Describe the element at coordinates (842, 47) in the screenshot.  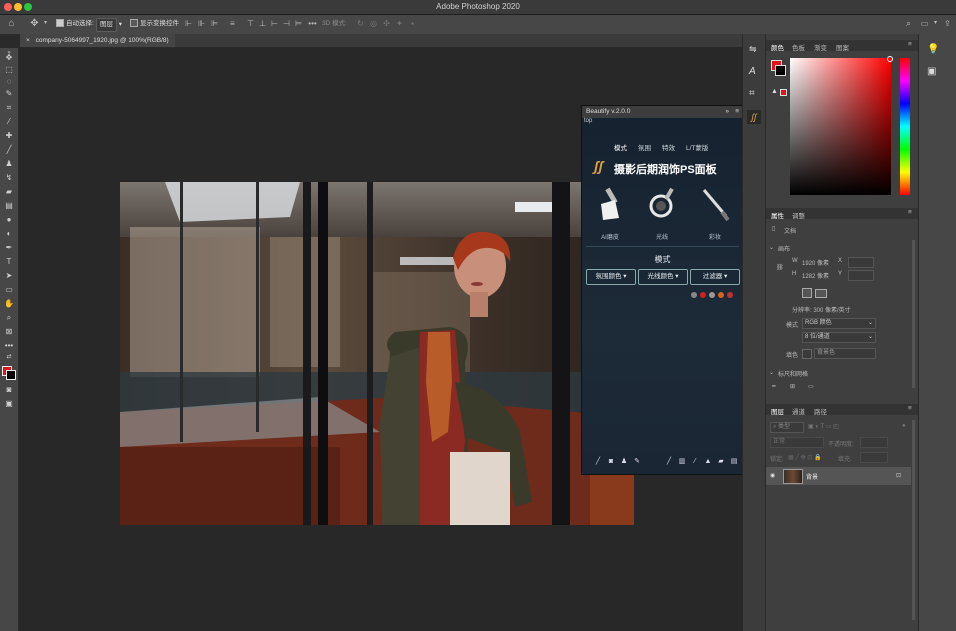
I see `tab-patterns: 图案` at that location.